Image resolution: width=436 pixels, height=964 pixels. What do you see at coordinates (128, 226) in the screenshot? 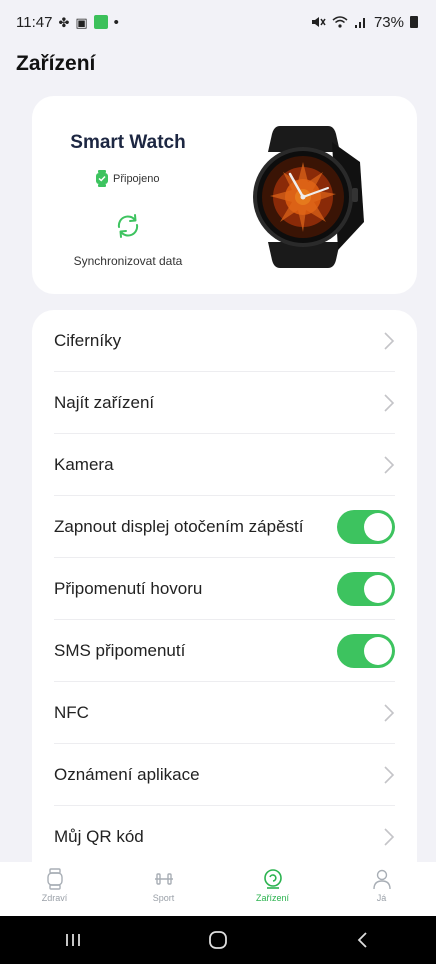
I see `sync-icon` at bounding box center [128, 226].